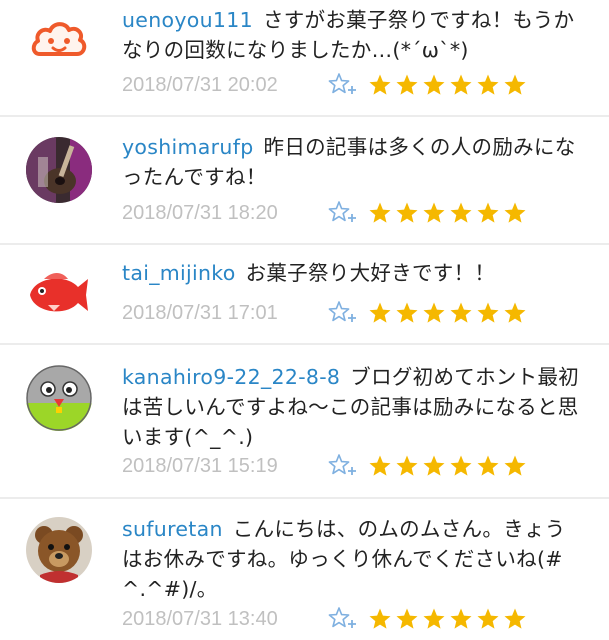 The image size is (609, 640). I want to click on comment-text: お菓子祭り大好きです！！, so click(370, 273).